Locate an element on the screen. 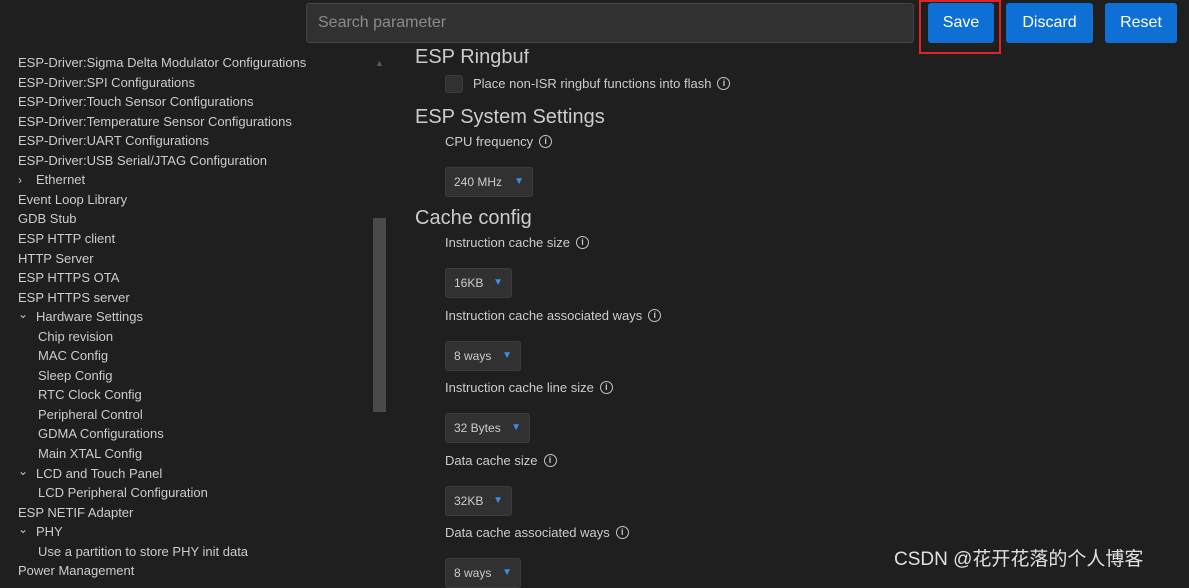 Image resolution: width=1189 pixels, height=588 pixels. sidebar-item: ESP HTTP client is located at coordinates (66, 239).